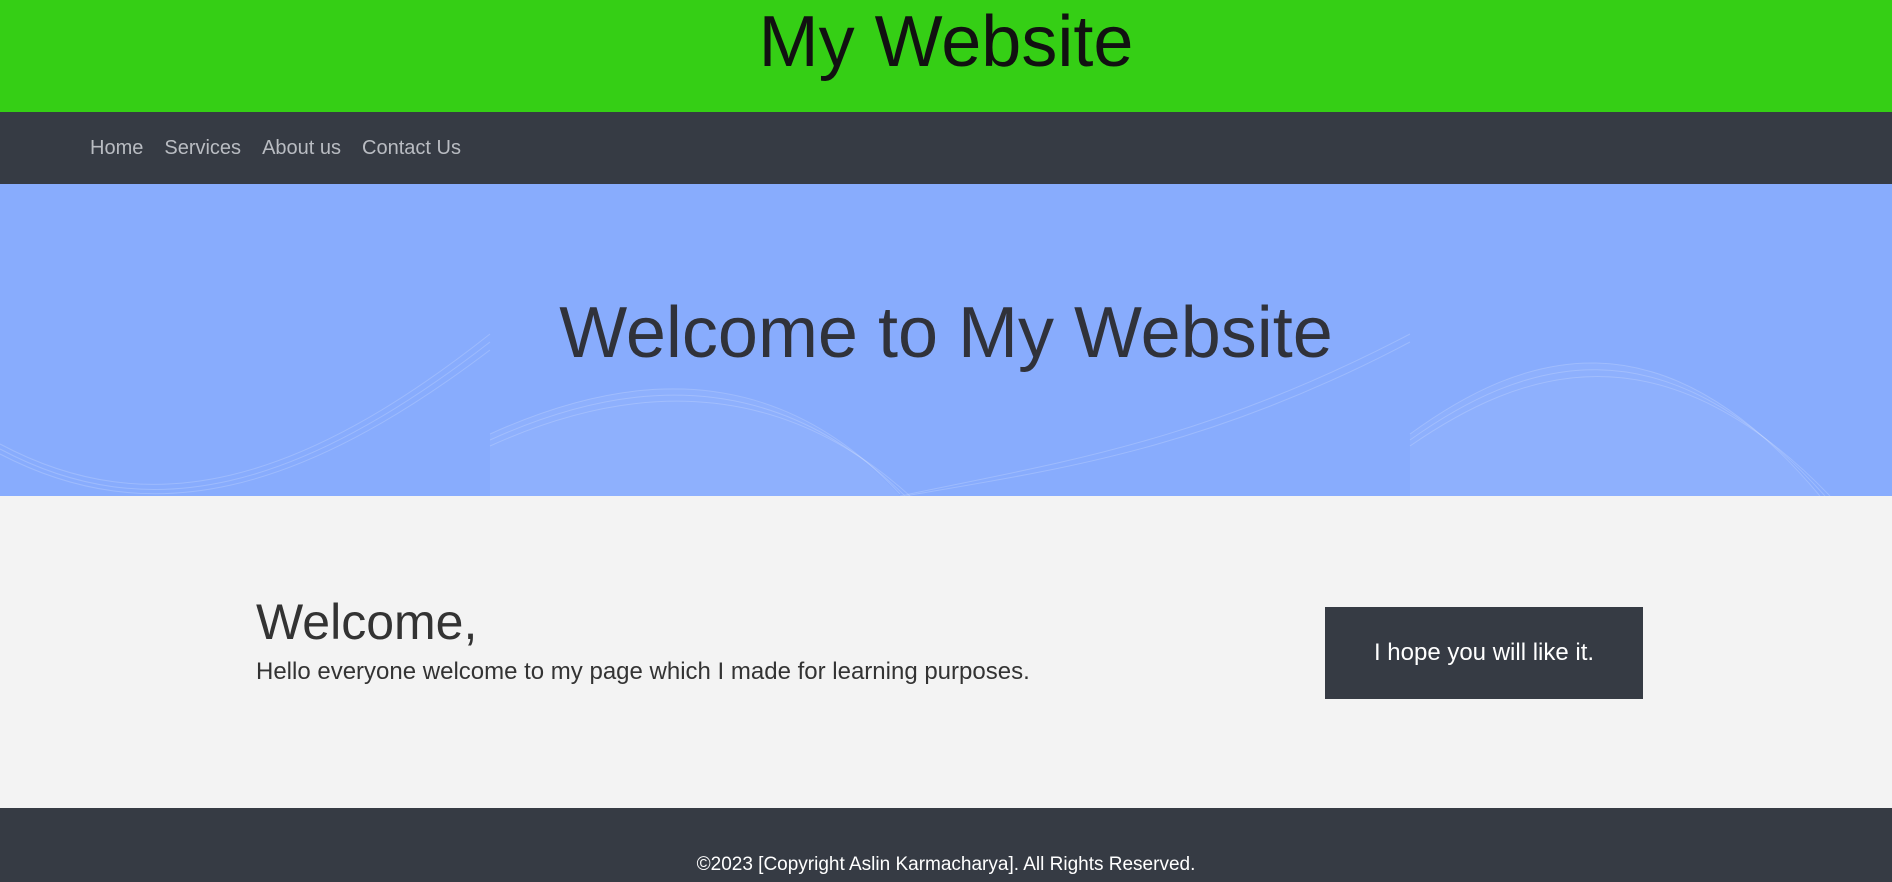 The image size is (1892, 882). What do you see at coordinates (367, 622) in the screenshot?
I see `welcome-heading: Welcome,` at bounding box center [367, 622].